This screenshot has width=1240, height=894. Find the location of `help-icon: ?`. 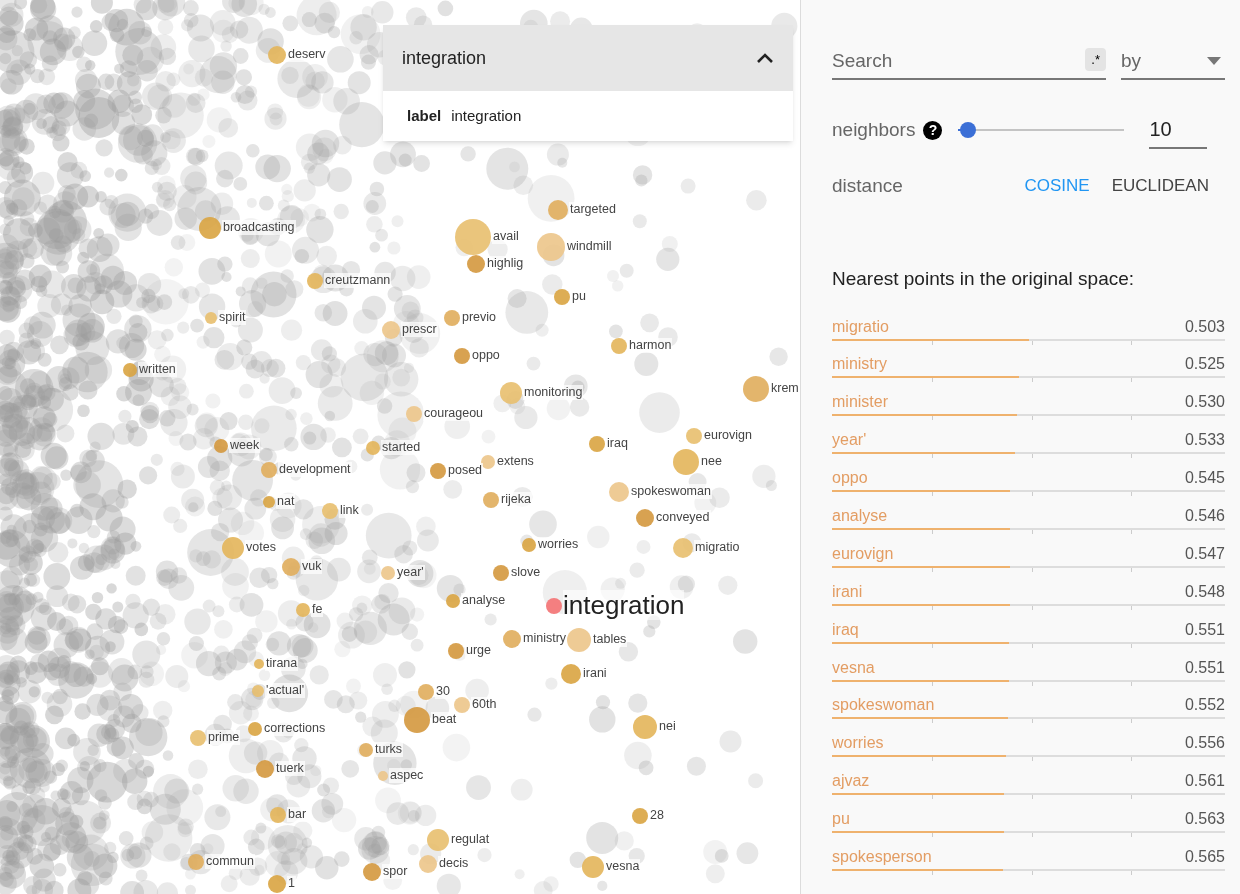

help-icon: ? is located at coordinates (933, 130).